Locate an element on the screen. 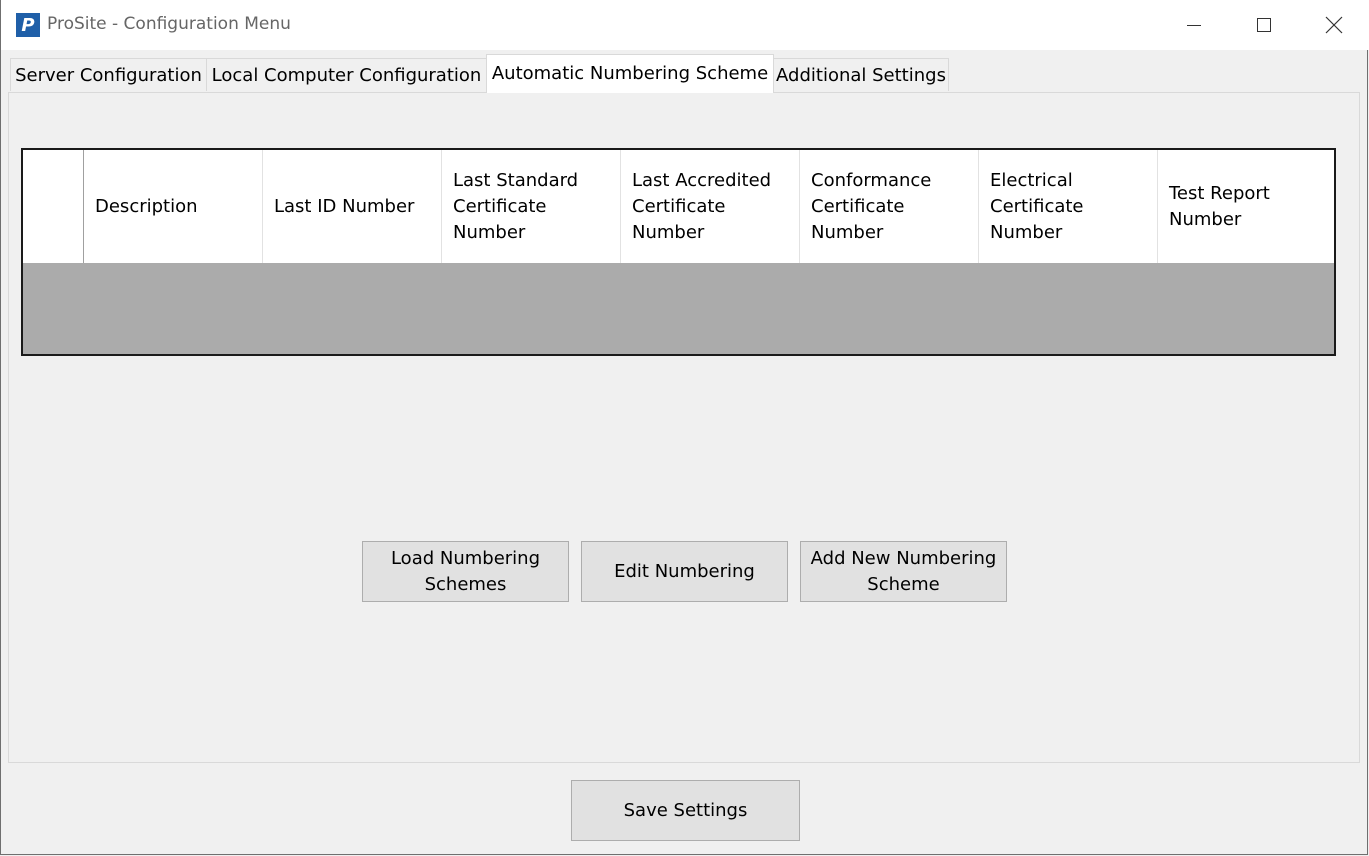  tab-local-computer-configuration: Local Computer Configuration is located at coordinates (346, 74).